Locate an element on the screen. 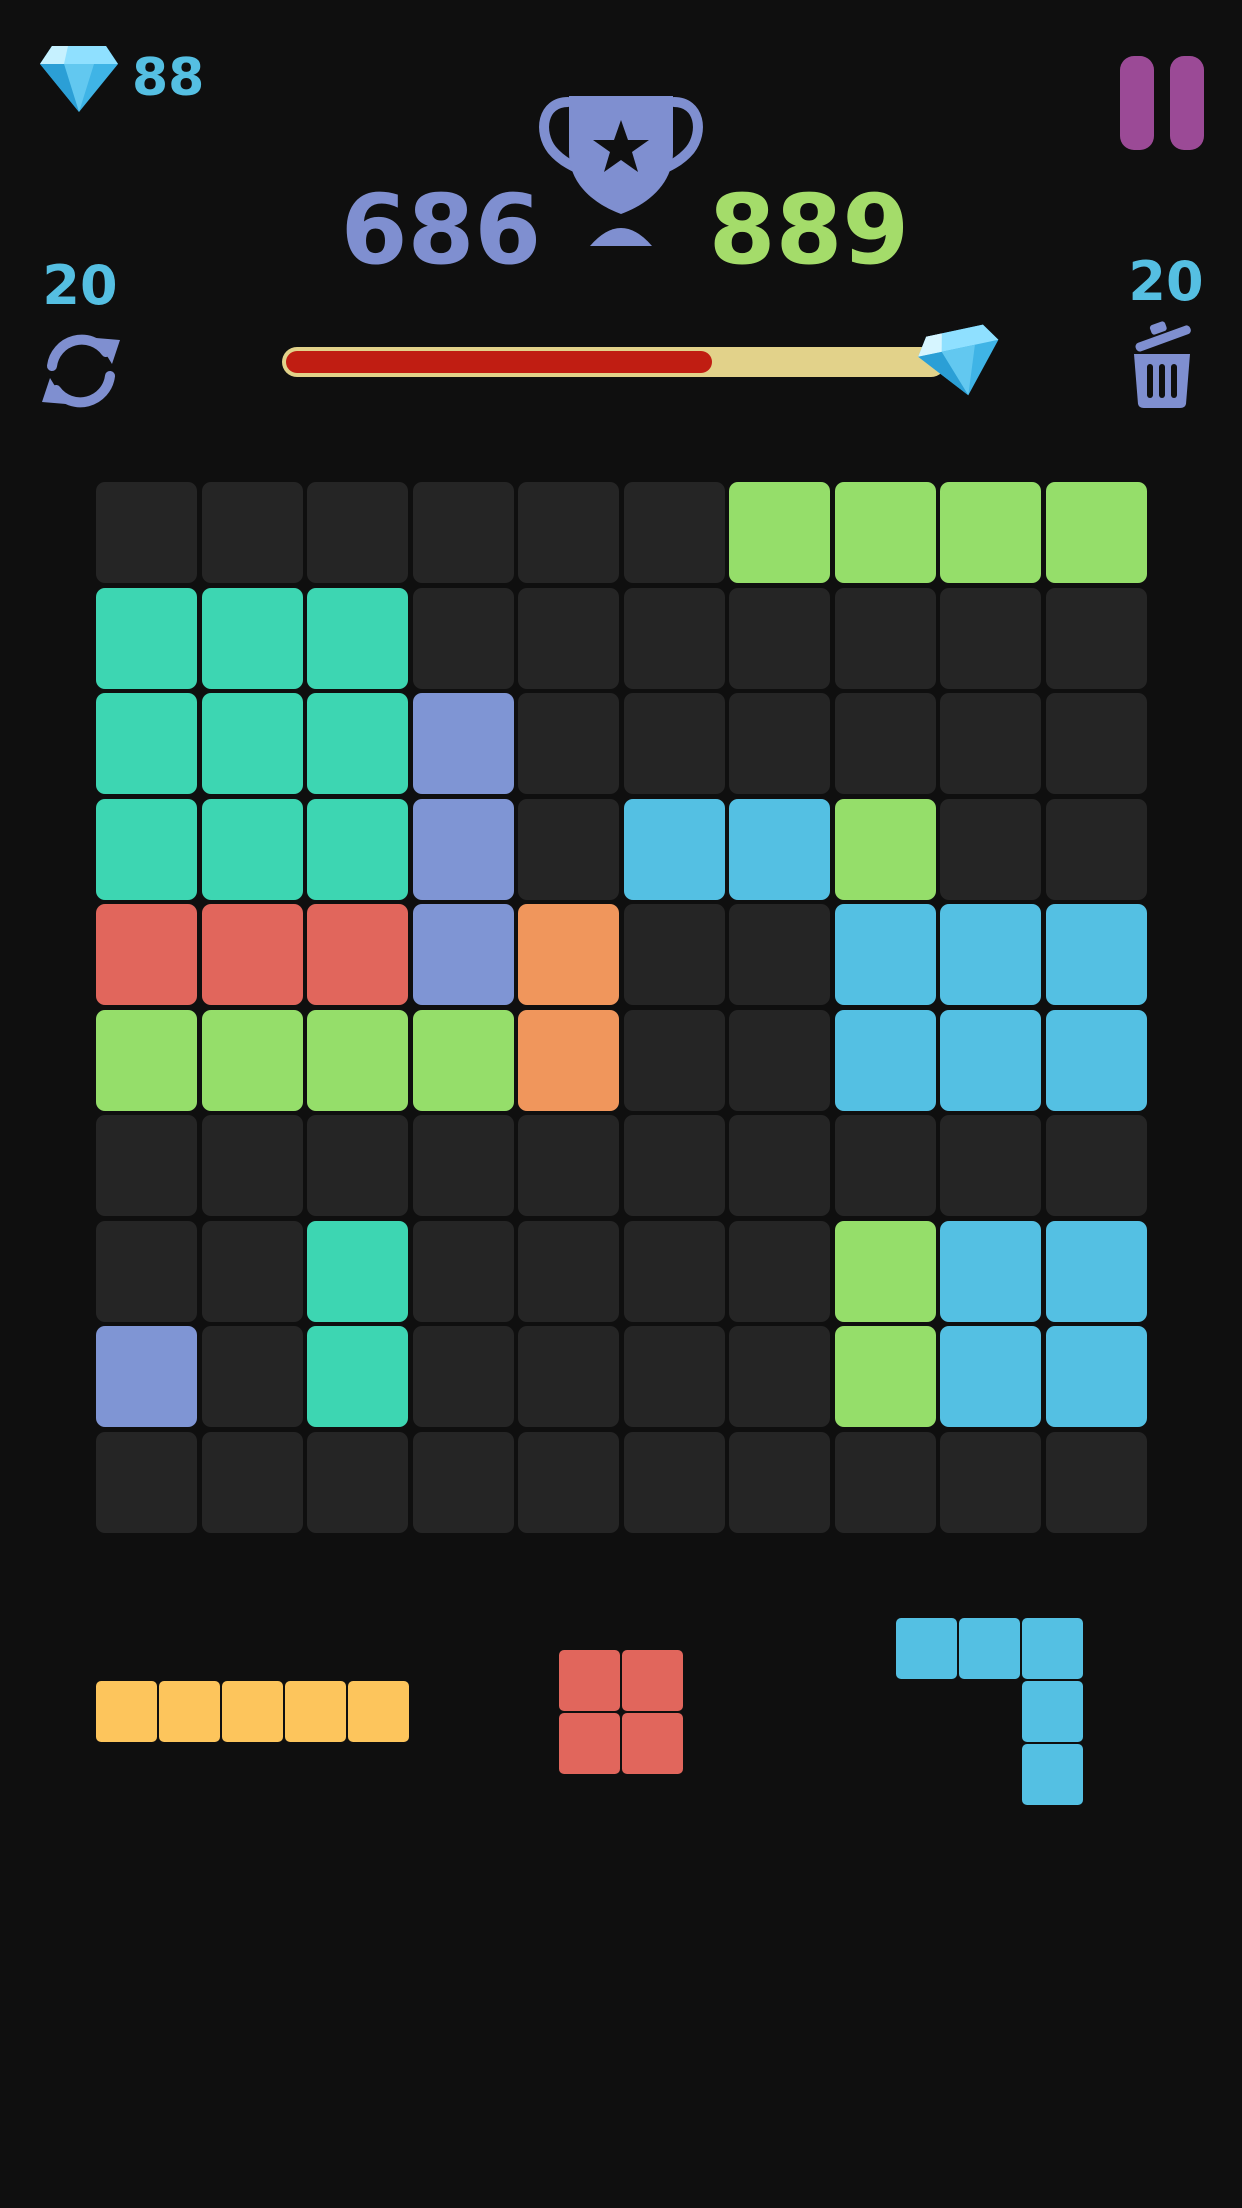 This screenshot has height=2208, width=1242. trash-button is located at coordinates (1162, 365).